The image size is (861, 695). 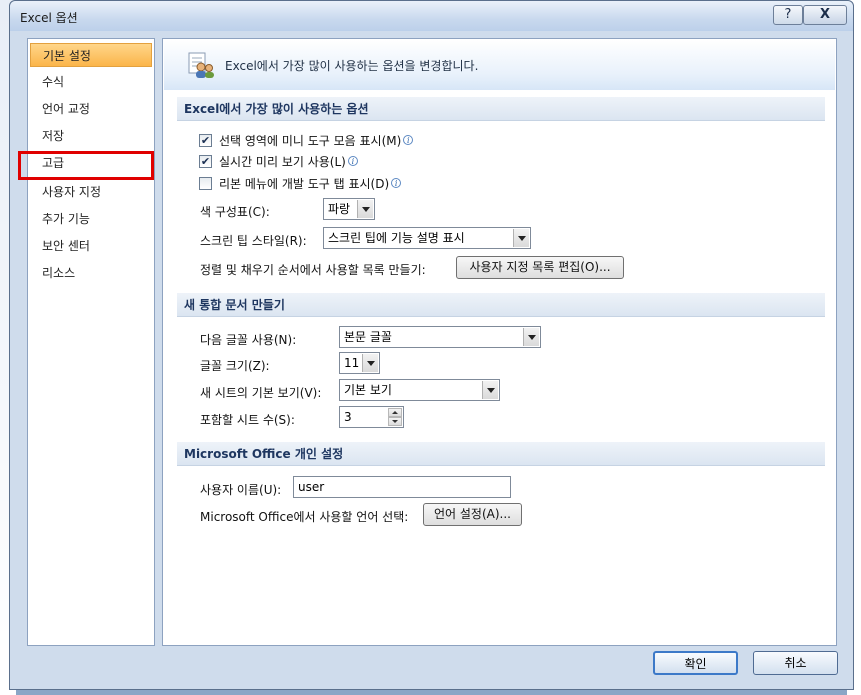 What do you see at coordinates (396, 238) in the screenshot?
I see `screentip-style-value: 스크린 팁에 기능 설명 표시` at bounding box center [396, 238].